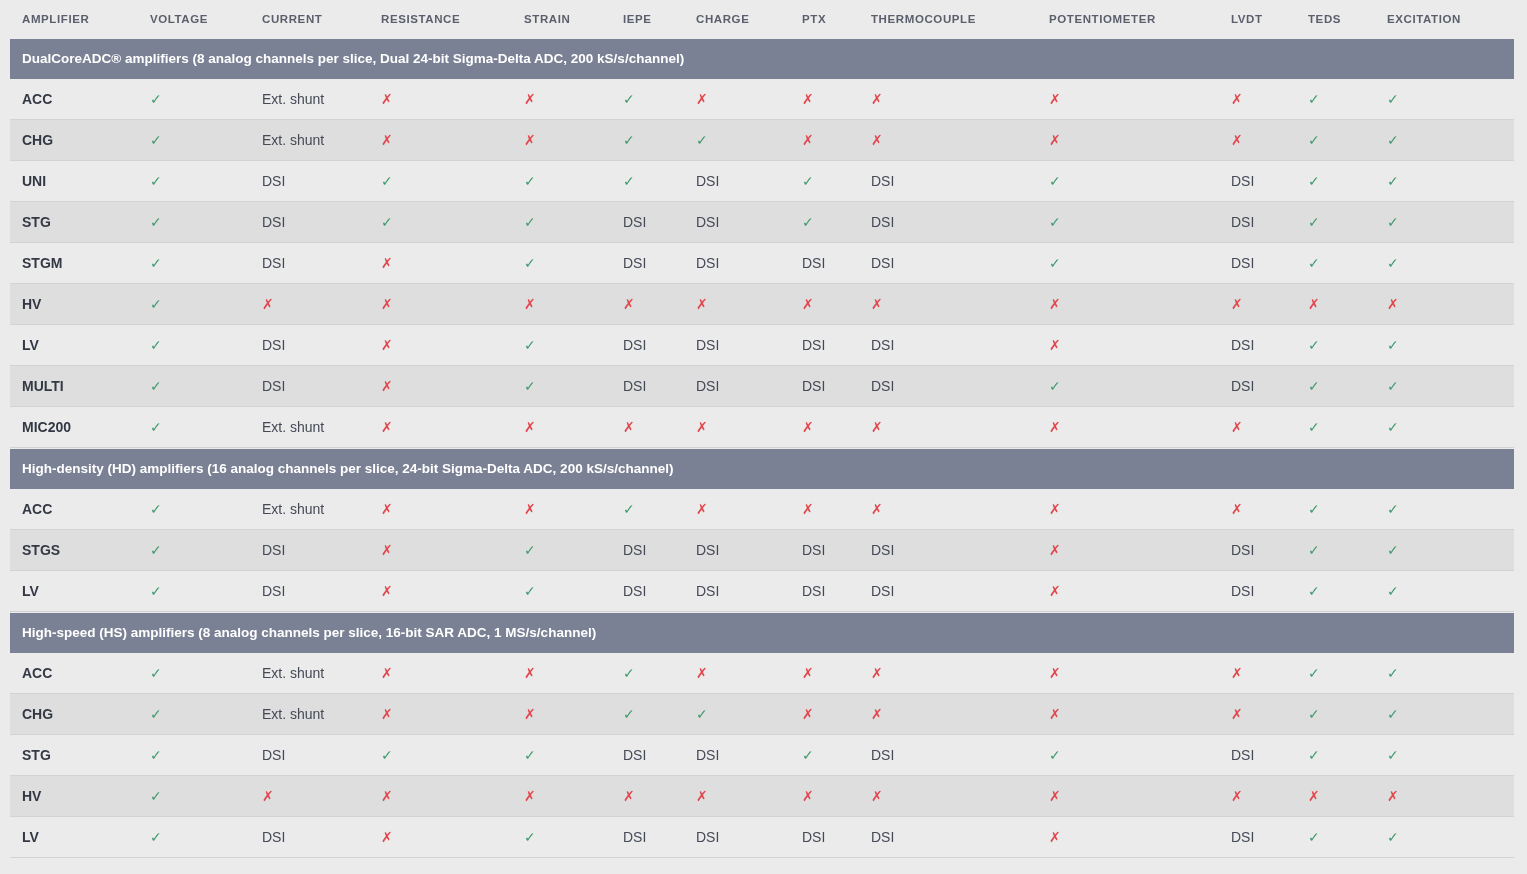 The width and height of the screenshot is (1527, 874). I want to click on column-header: VOLTAGE, so click(179, 19).